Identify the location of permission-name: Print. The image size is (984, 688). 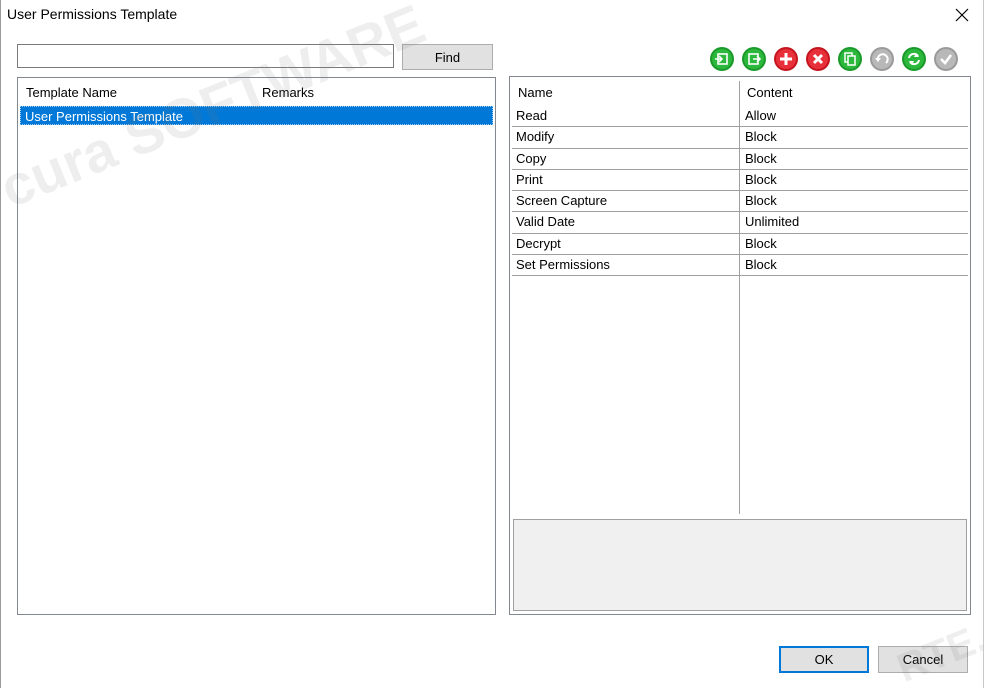
(529, 179).